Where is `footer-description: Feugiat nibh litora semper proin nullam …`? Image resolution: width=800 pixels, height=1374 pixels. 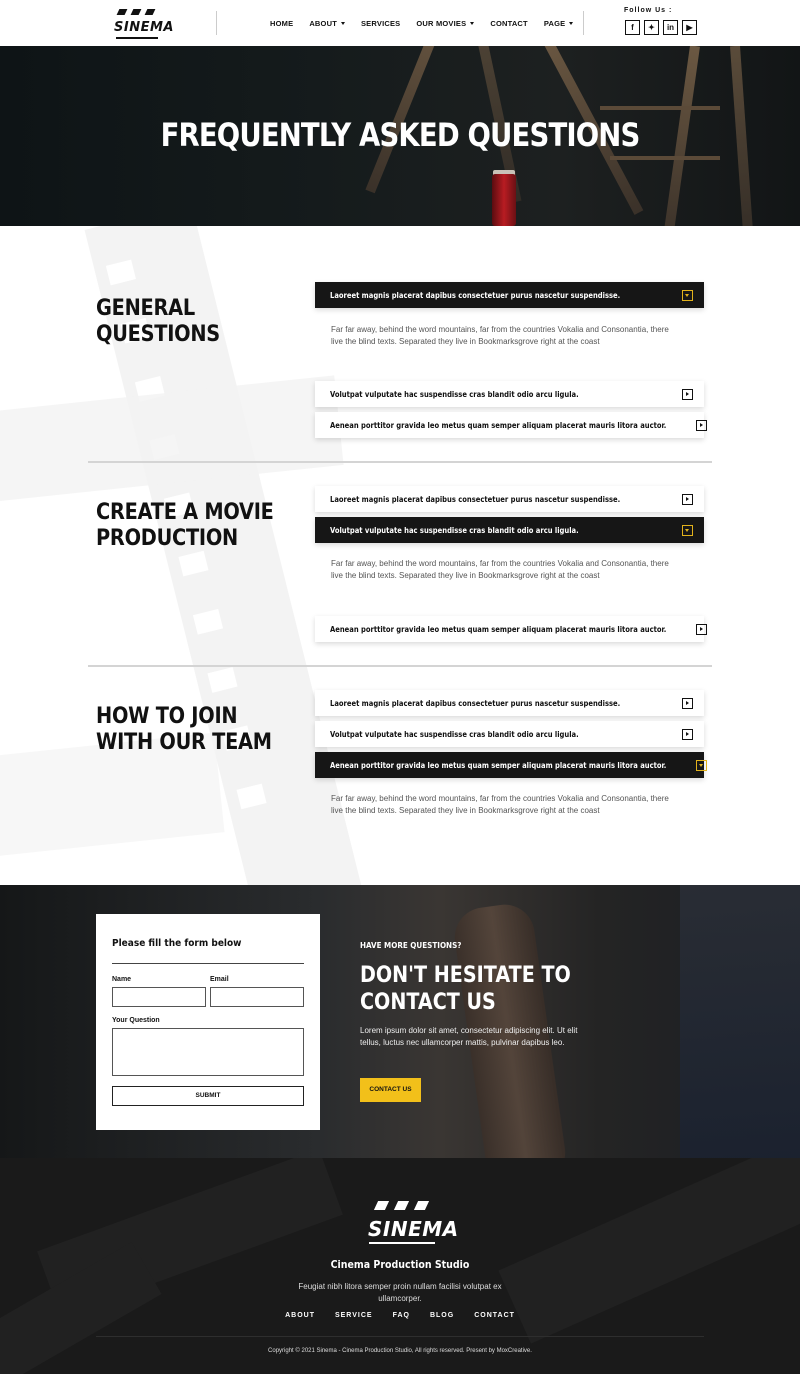
footer-description: Feugiat nibh litora semper proin nullam … is located at coordinates (400, 1292).